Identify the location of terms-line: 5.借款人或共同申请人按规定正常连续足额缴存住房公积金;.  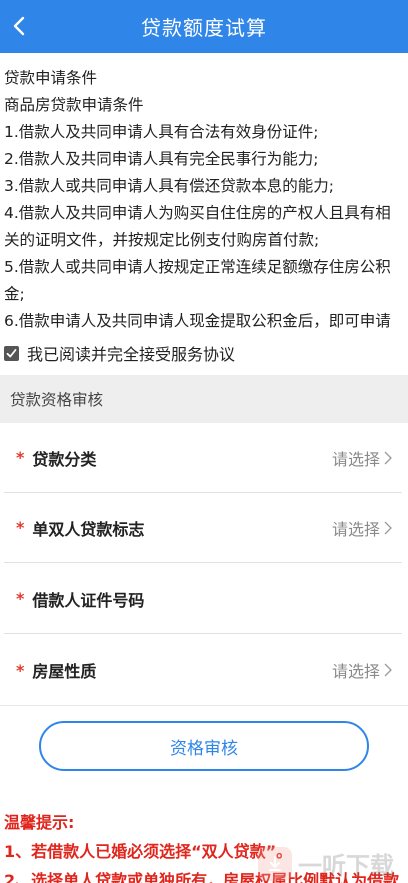
(197, 280).